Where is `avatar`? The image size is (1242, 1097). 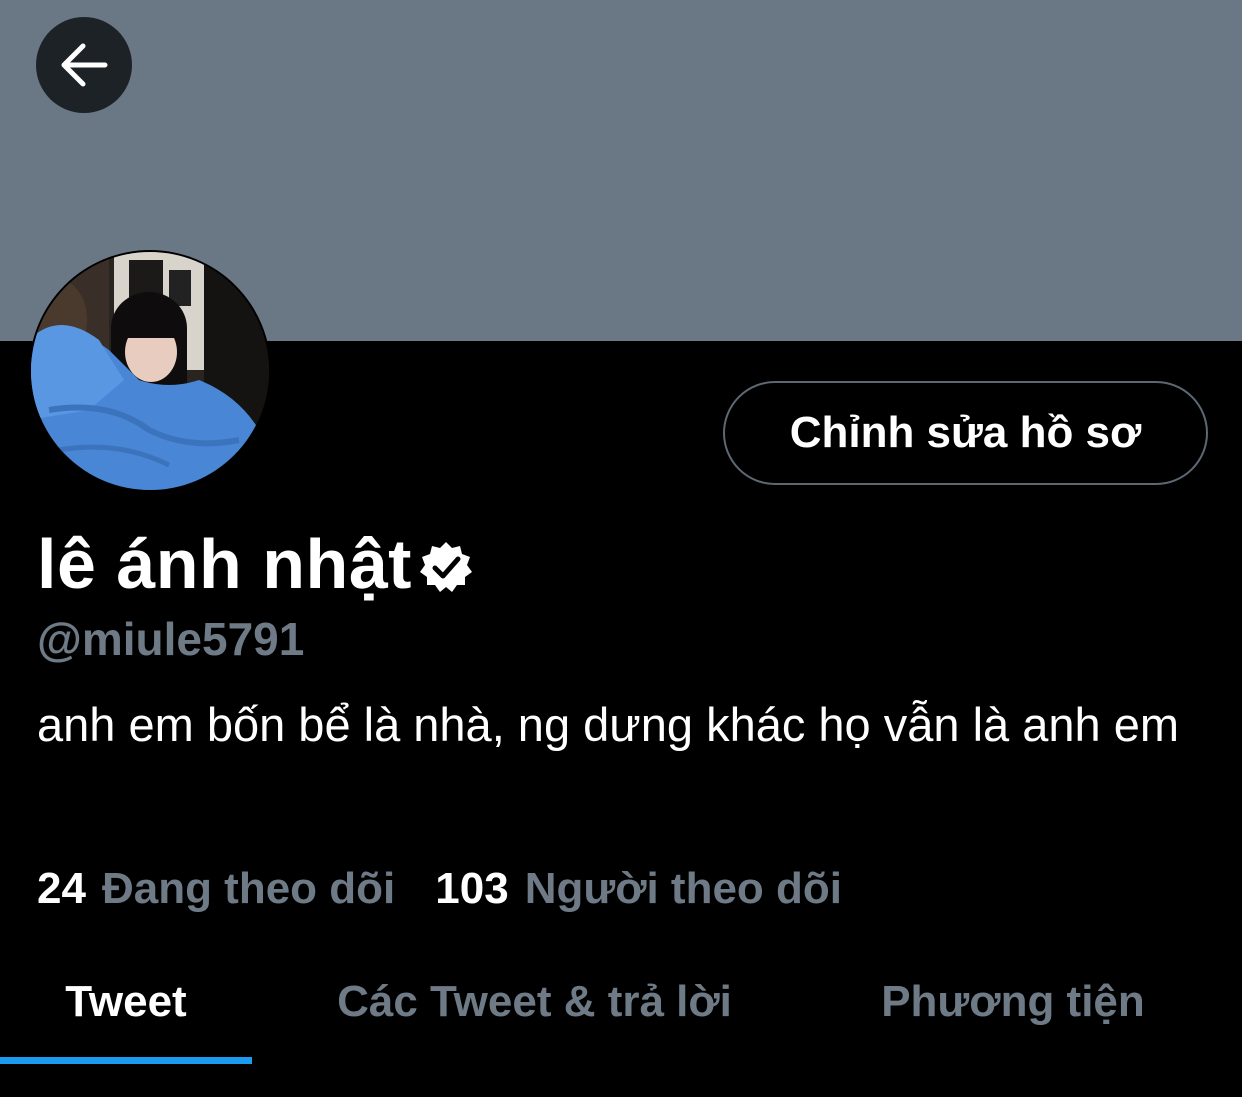
avatar is located at coordinates (150, 371).